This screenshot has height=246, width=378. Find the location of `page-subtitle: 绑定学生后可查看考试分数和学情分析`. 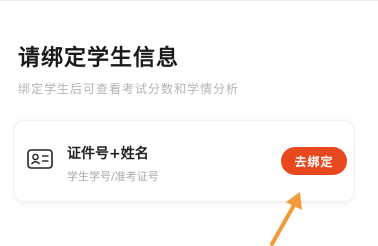

page-subtitle: 绑定学生后可查看考试分数和学情分析 is located at coordinates (129, 89).